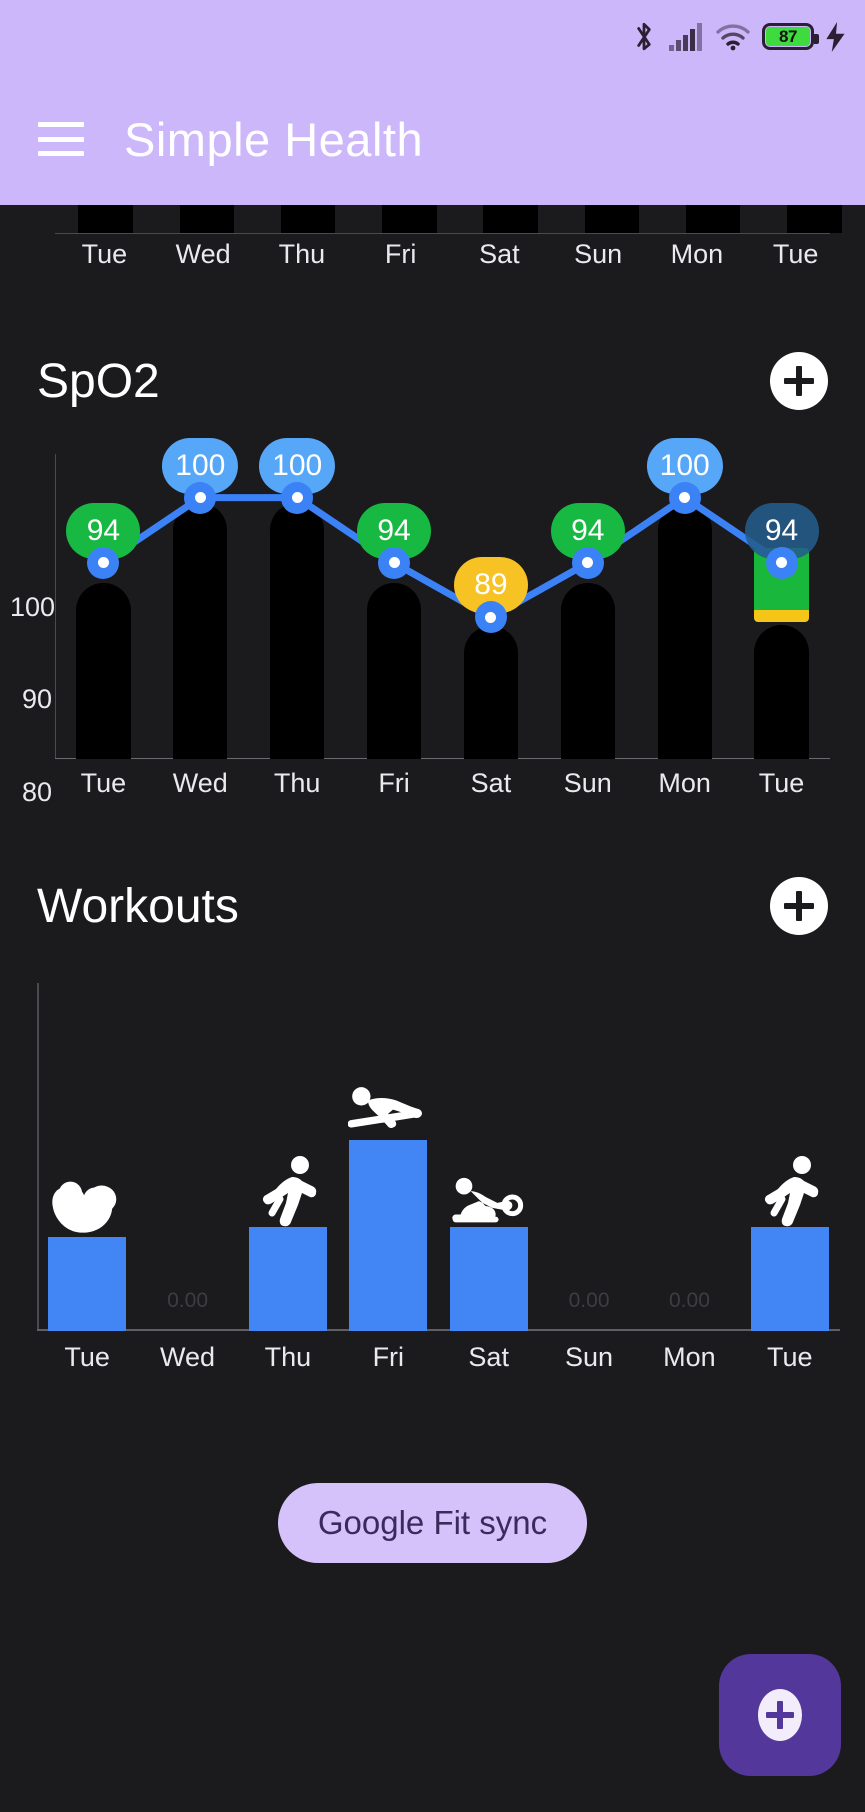 The height and width of the screenshot is (1812, 865). What do you see at coordinates (438, 1357) in the screenshot?
I see `workouts-x-labels: Tue Wed Thu Fri Sat Sun Mon Tue` at bounding box center [438, 1357].